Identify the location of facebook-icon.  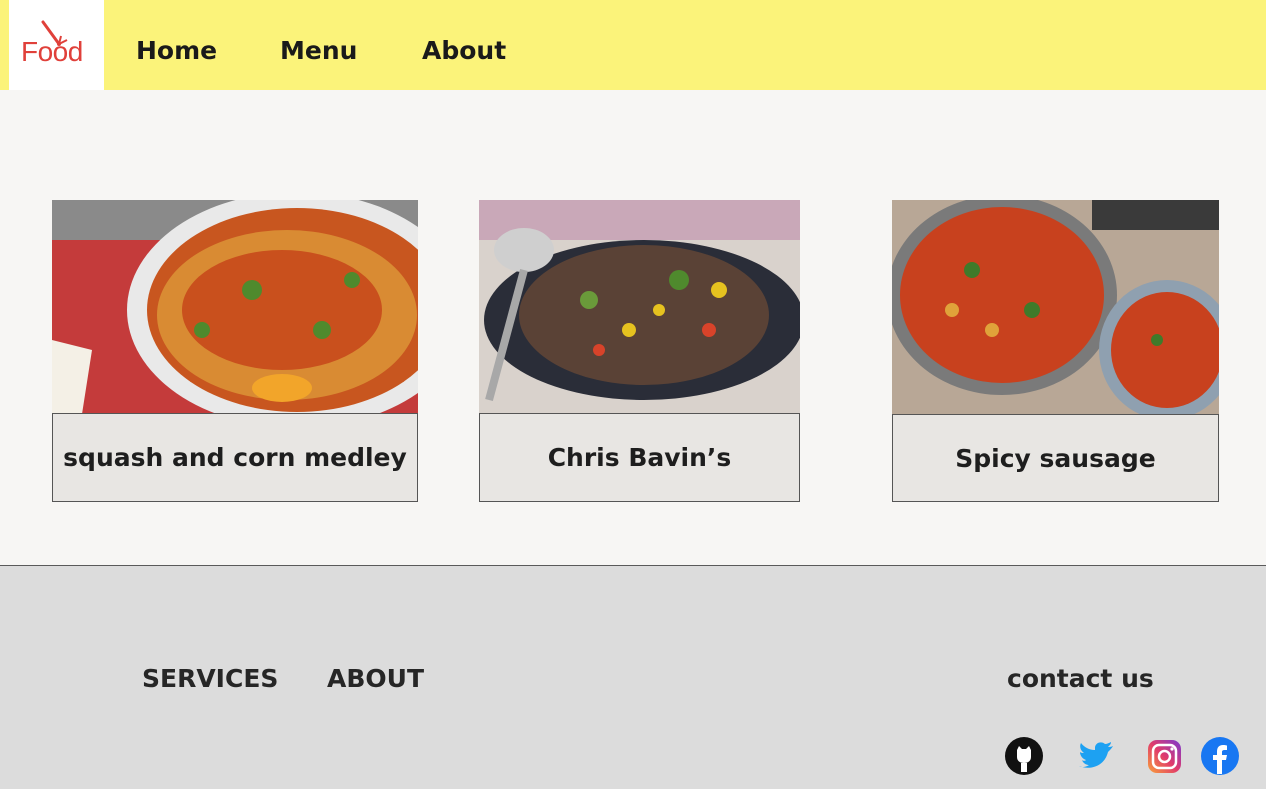
(1220, 756).